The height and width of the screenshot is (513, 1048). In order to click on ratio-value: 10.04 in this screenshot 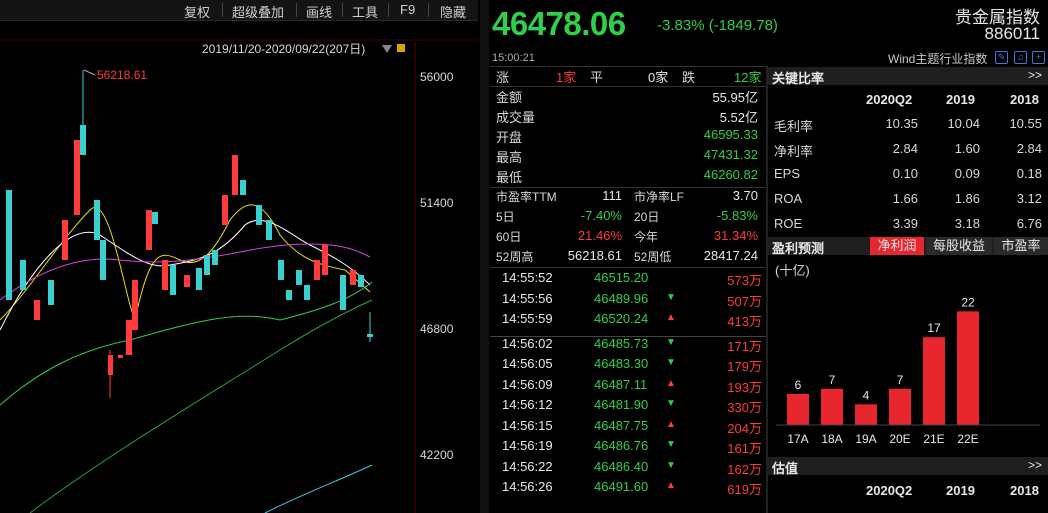, I will do `click(963, 123)`.